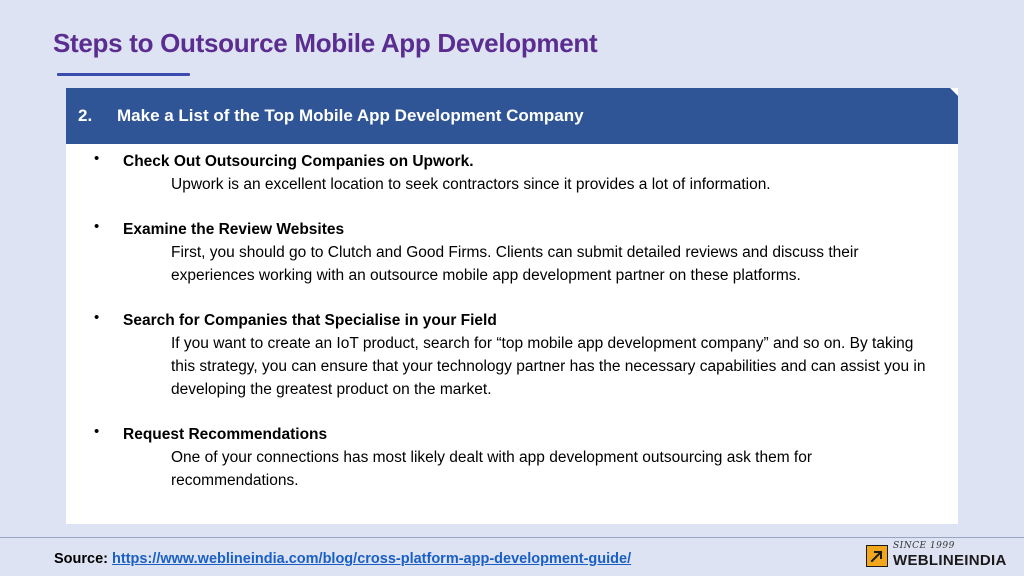  What do you see at coordinates (85, 115) in the screenshot?
I see `step-number: 2.` at bounding box center [85, 115].